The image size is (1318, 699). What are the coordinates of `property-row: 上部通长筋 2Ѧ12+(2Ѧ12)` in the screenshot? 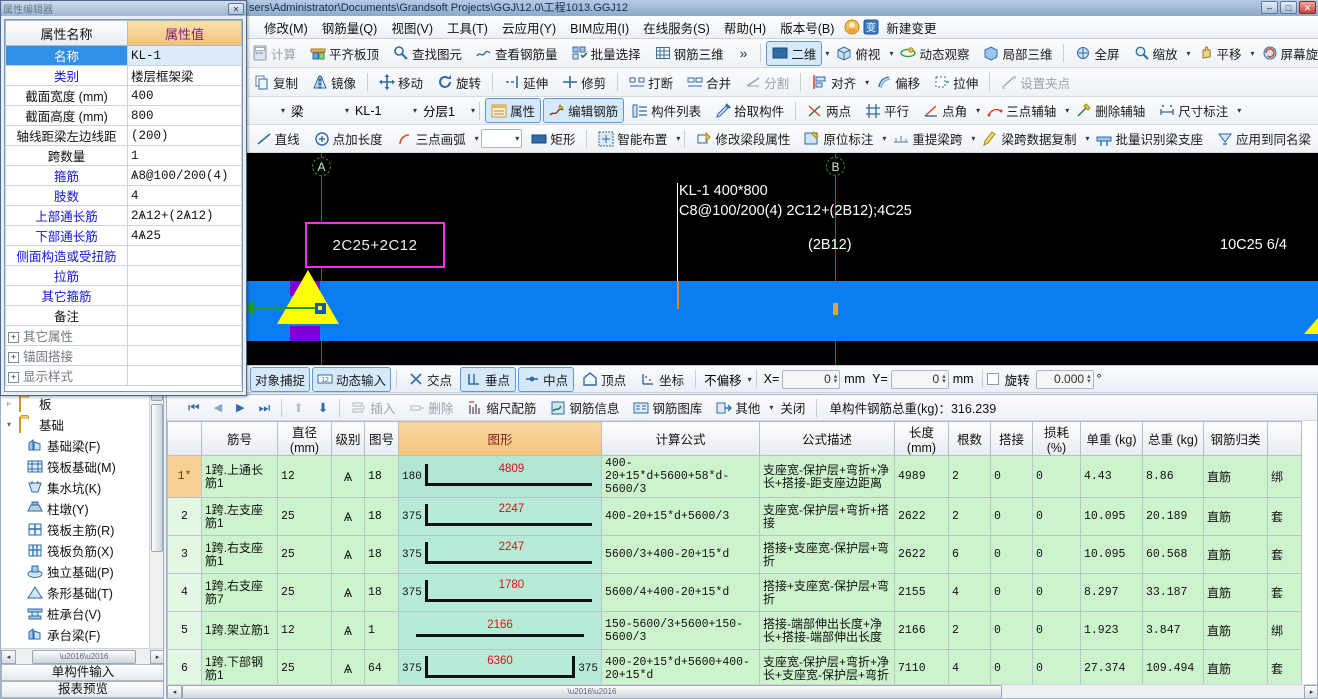 It's located at (123, 215).